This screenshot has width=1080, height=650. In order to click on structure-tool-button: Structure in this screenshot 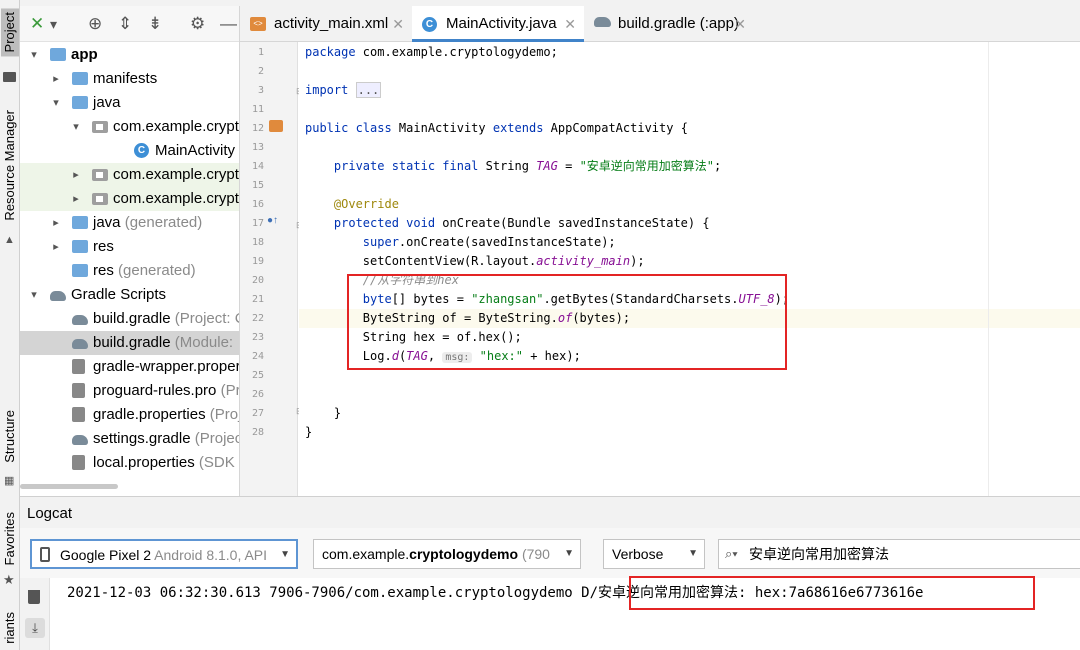, I will do `click(10, 436)`.